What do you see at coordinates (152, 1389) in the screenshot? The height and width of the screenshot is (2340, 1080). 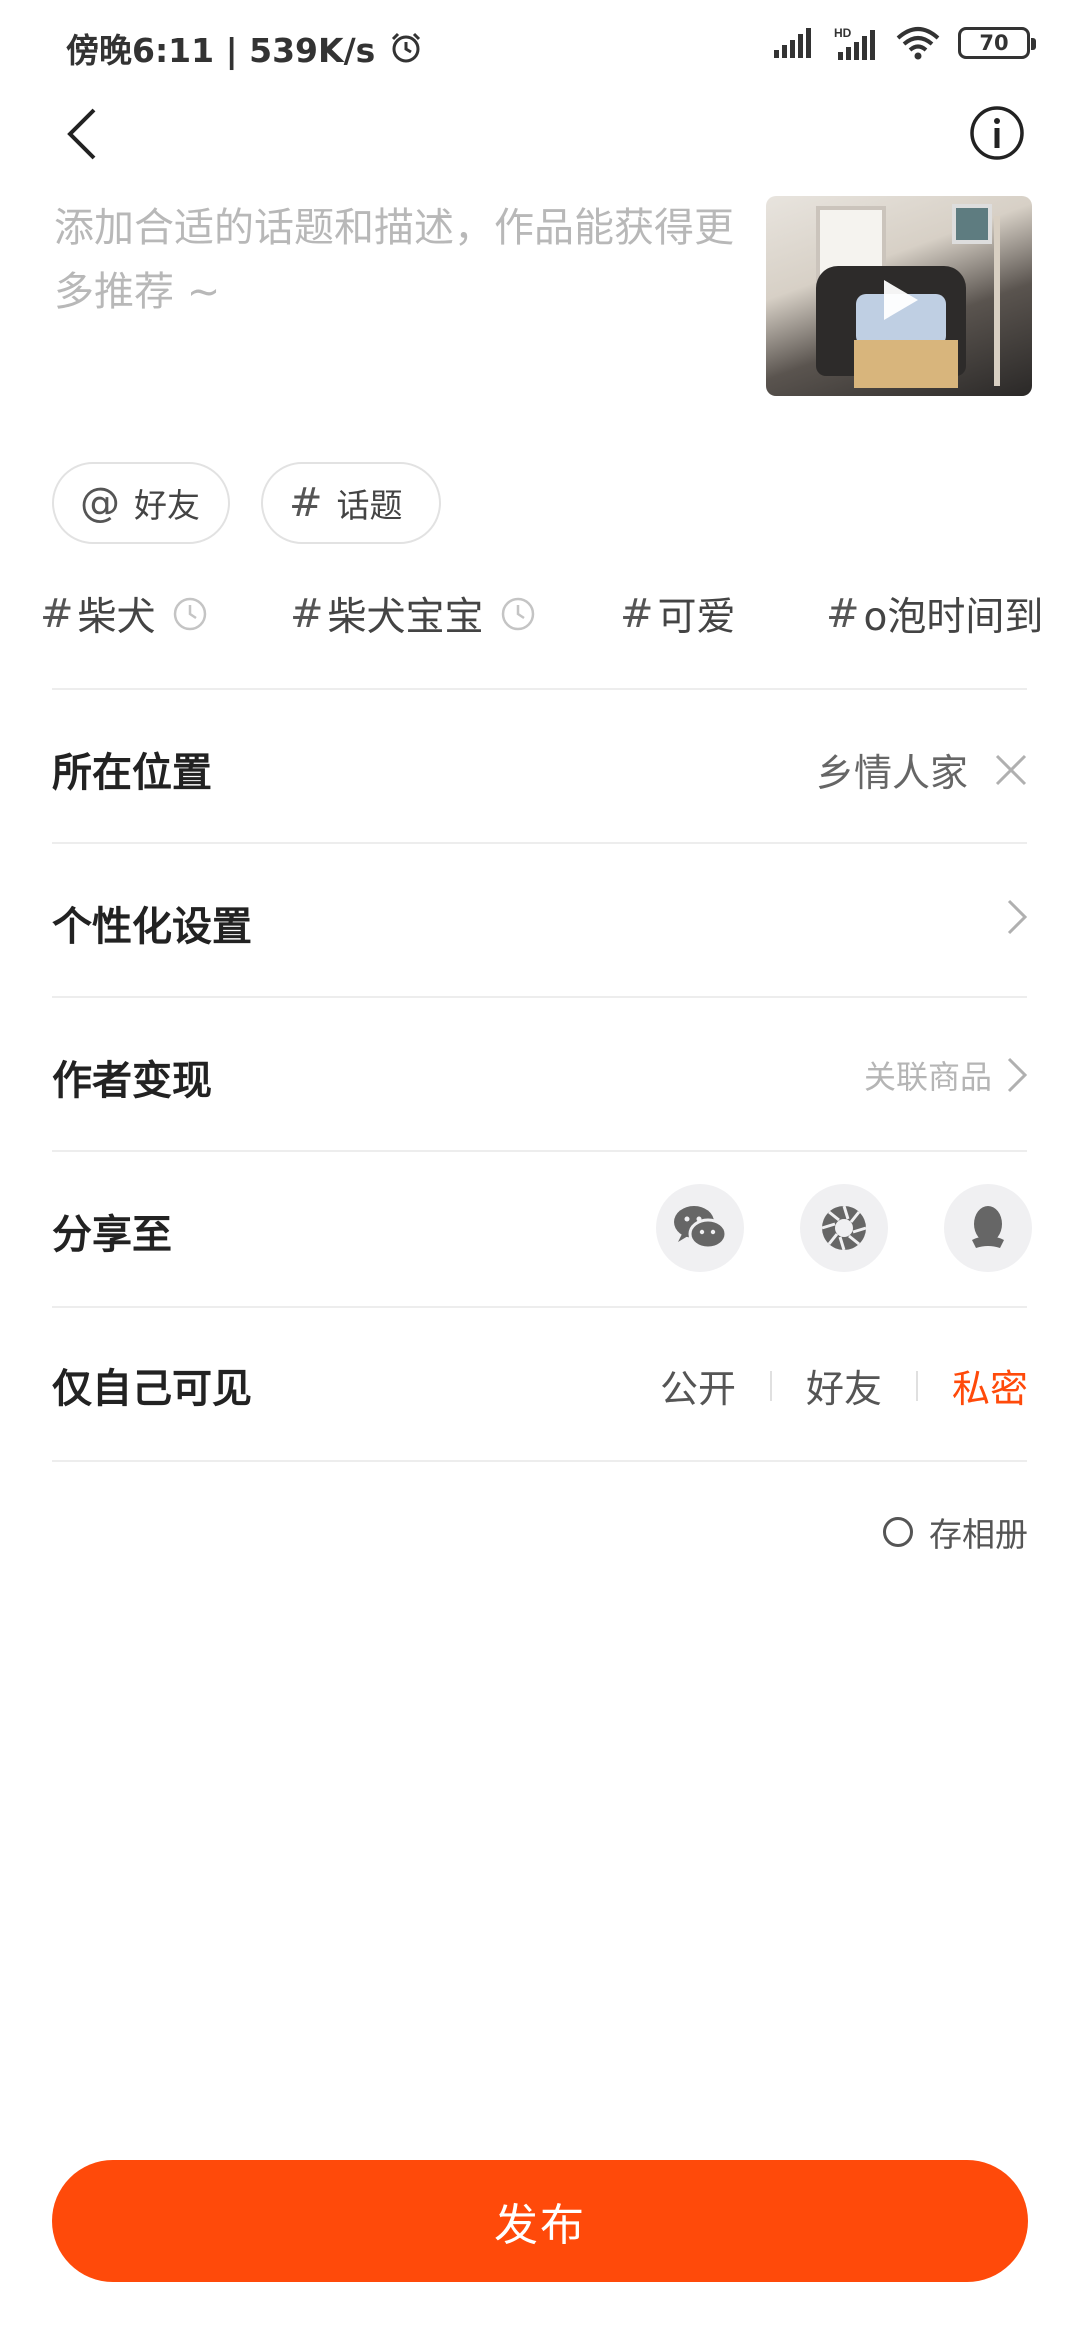 I see `visibility-label: 仅自己可见` at bounding box center [152, 1389].